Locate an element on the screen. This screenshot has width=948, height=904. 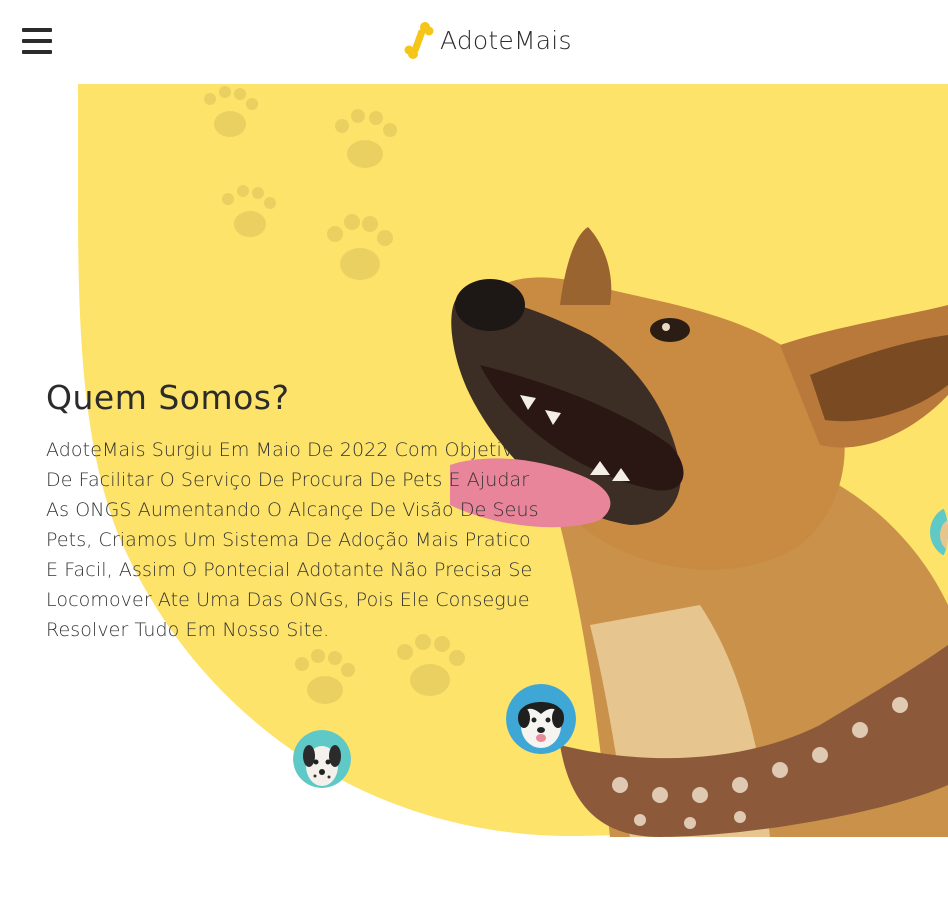
border-collie-avatar is located at coordinates (541, 719).